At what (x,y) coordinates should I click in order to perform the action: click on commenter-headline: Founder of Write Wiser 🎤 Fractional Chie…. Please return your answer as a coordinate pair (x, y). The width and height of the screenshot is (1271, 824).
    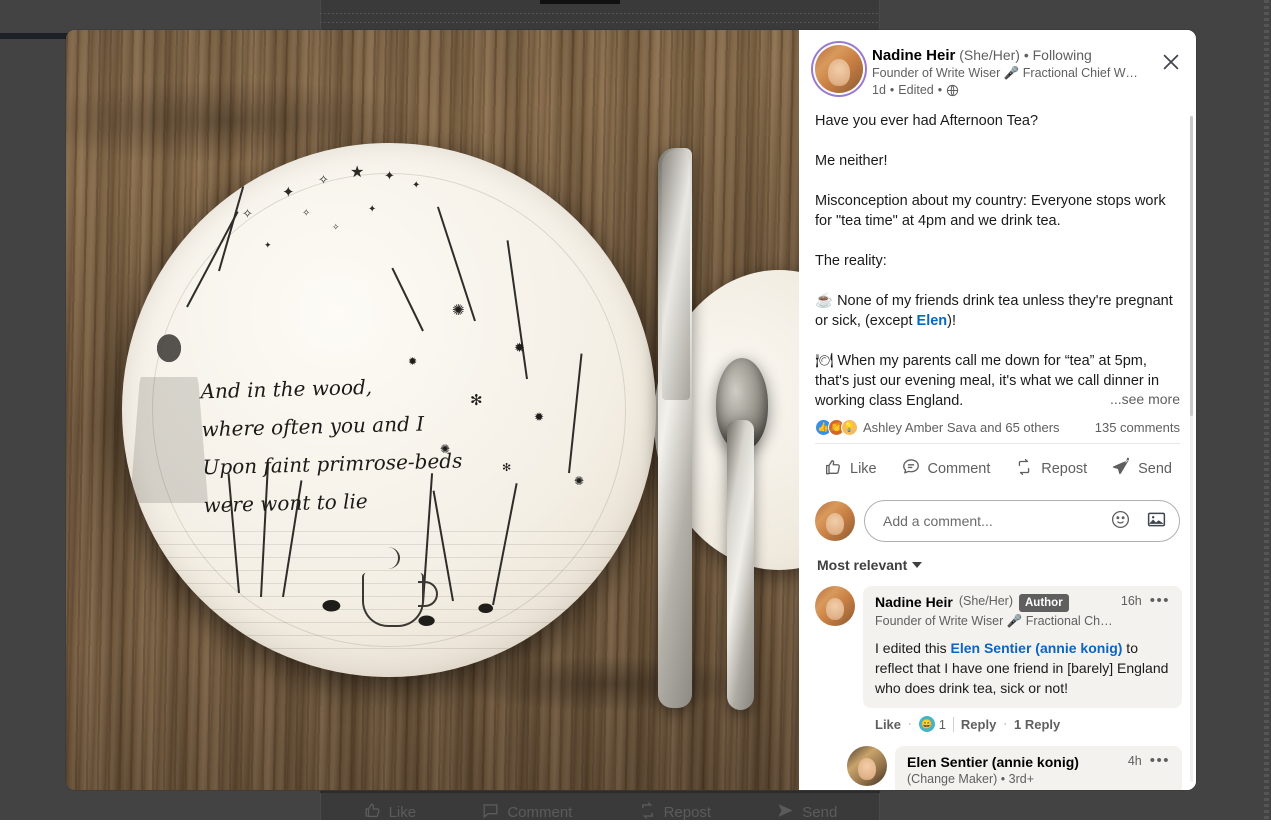
    Looking at the image, I should click on (995, 621).